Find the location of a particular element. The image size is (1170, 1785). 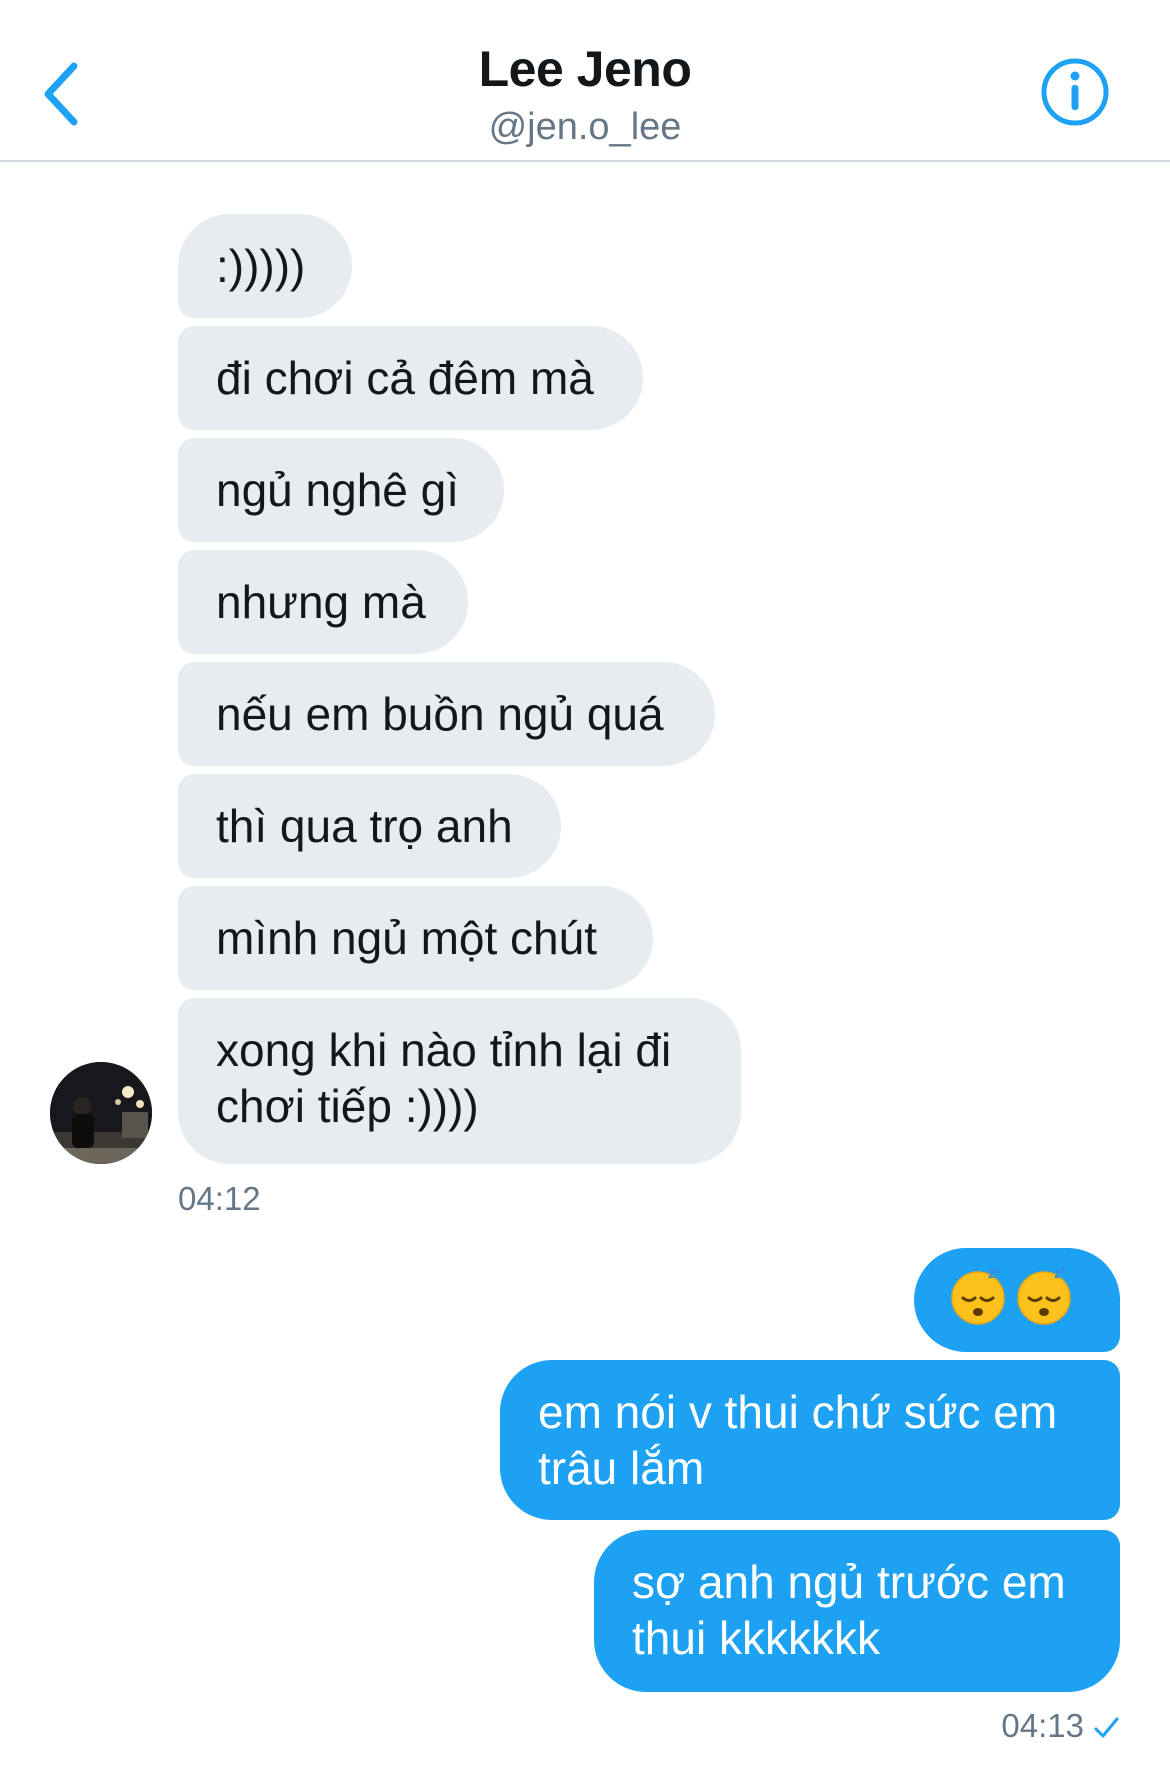

incoming-message: nếu em buồn ngủ quá is located at coordinates (446, 714).